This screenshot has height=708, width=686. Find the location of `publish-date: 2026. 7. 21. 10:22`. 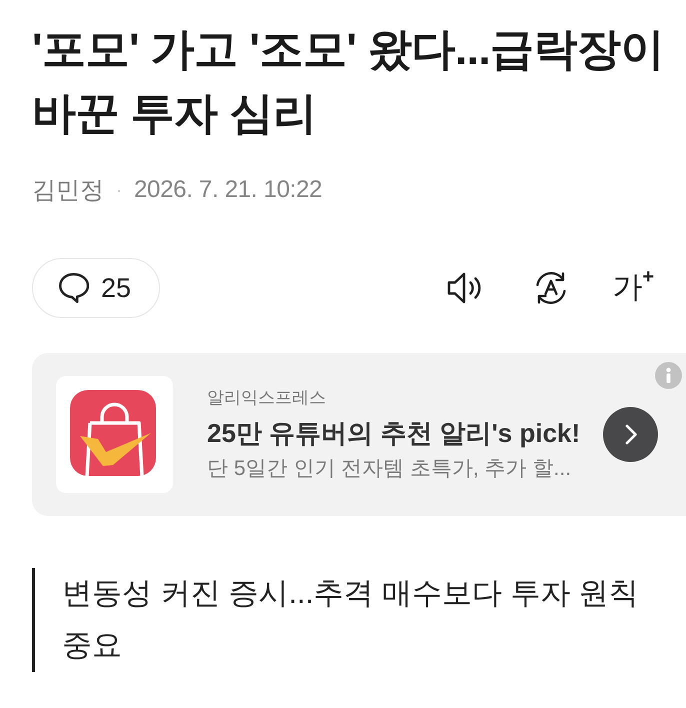

publish-date: 2026. 7. 21. 10:22 is located at coordinates (228, 190).